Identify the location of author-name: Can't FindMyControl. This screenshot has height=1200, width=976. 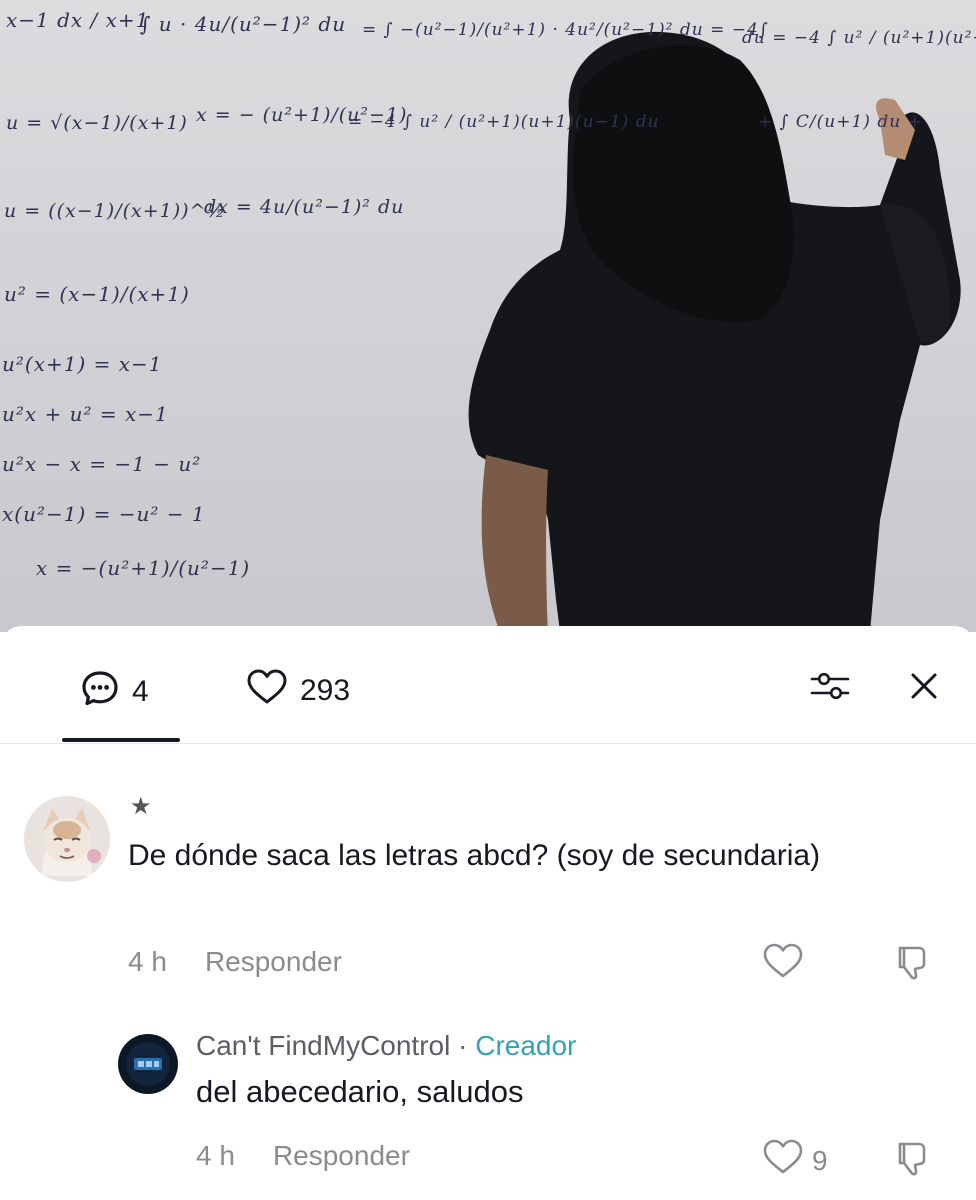
(323, 1045).